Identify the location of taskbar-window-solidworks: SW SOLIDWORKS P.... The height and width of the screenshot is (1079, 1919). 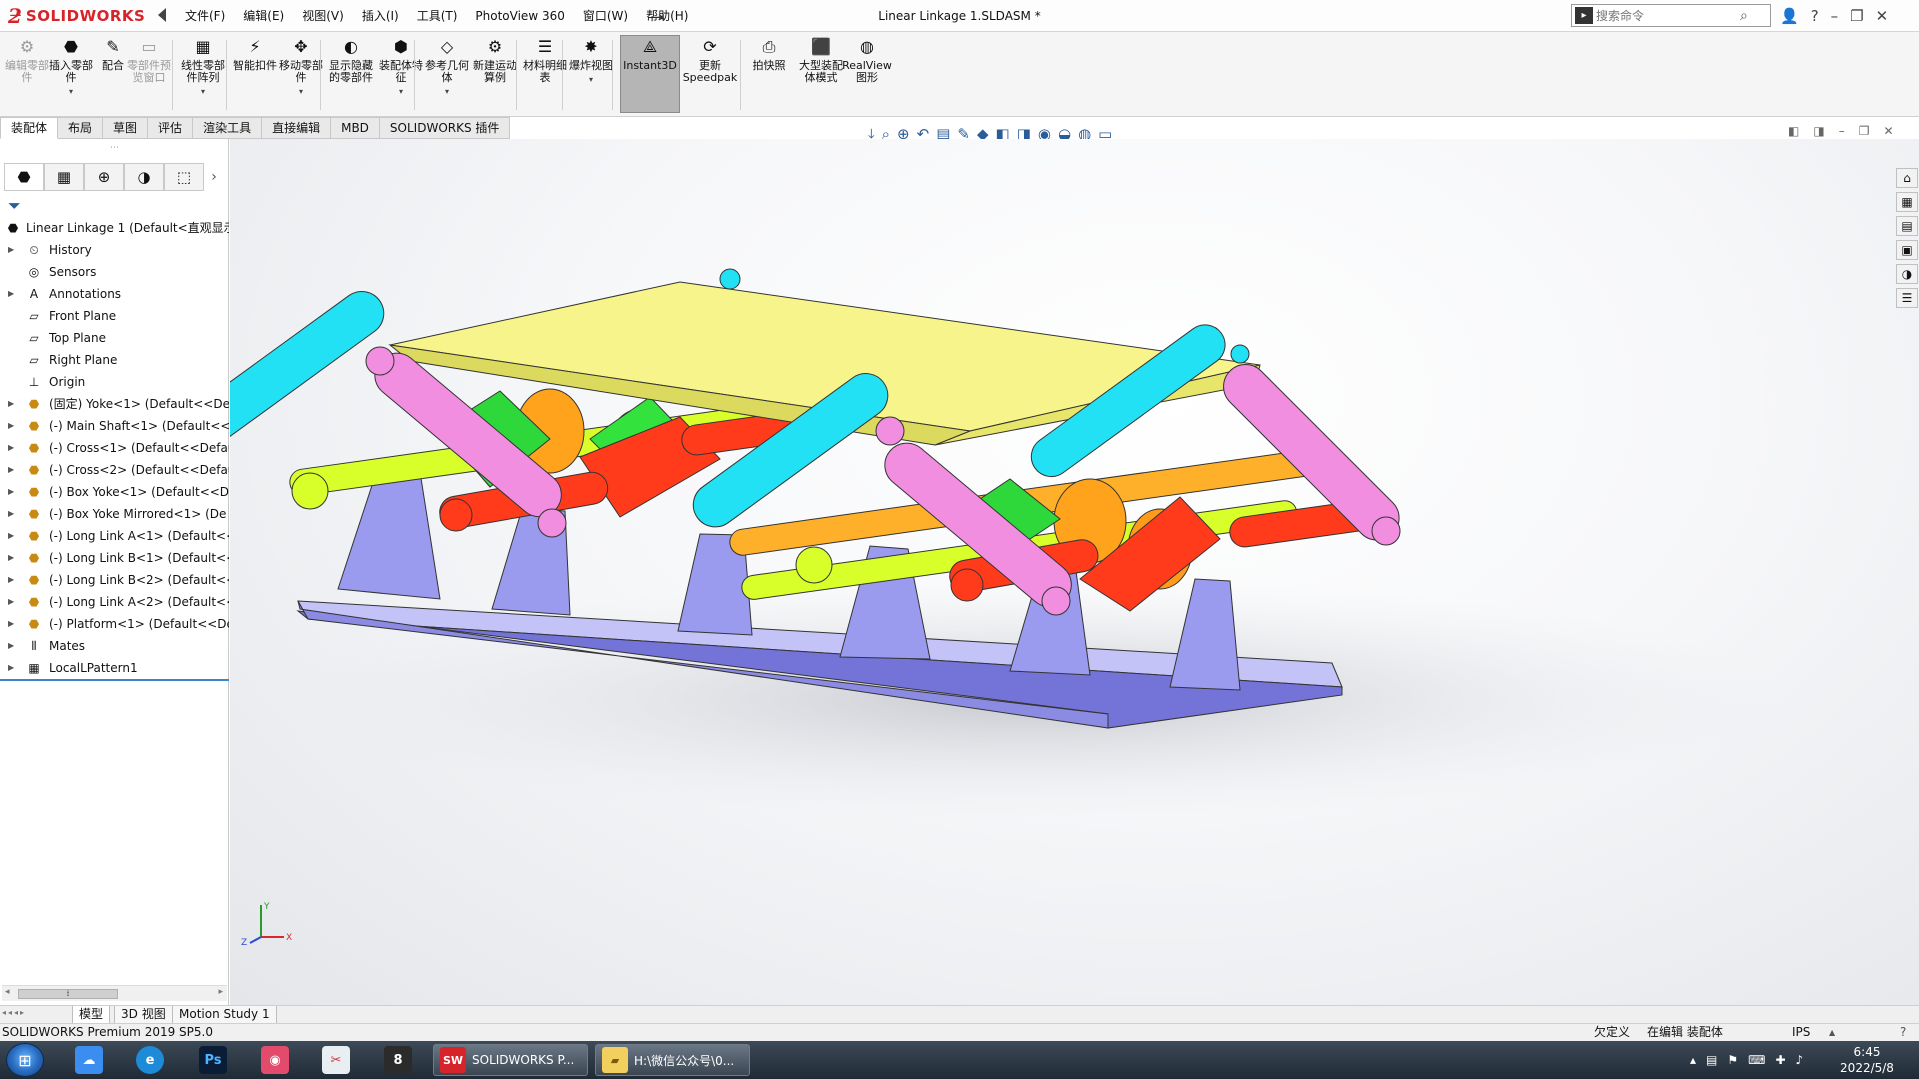
(510, 1060).